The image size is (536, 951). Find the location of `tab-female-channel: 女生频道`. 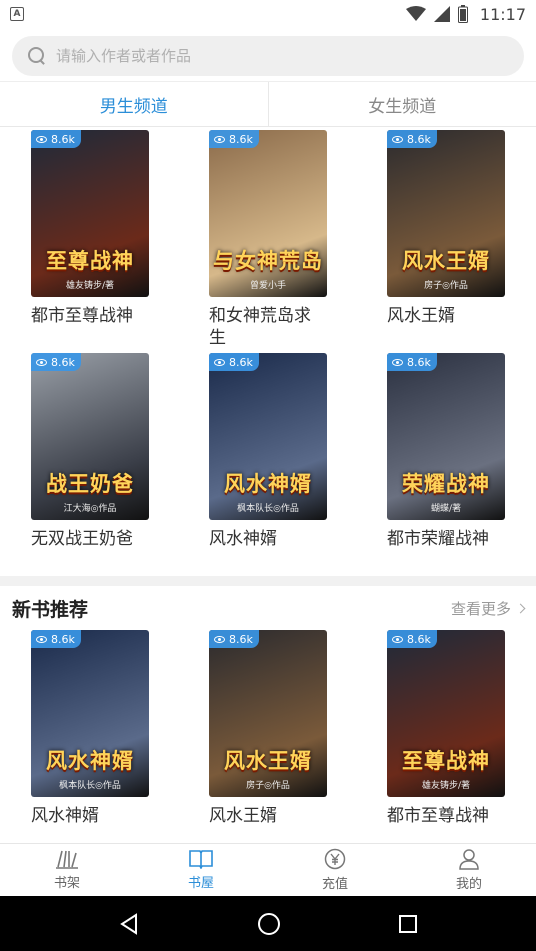

tab-female-channel: 女生频道 is located at coordinates (401, 104).